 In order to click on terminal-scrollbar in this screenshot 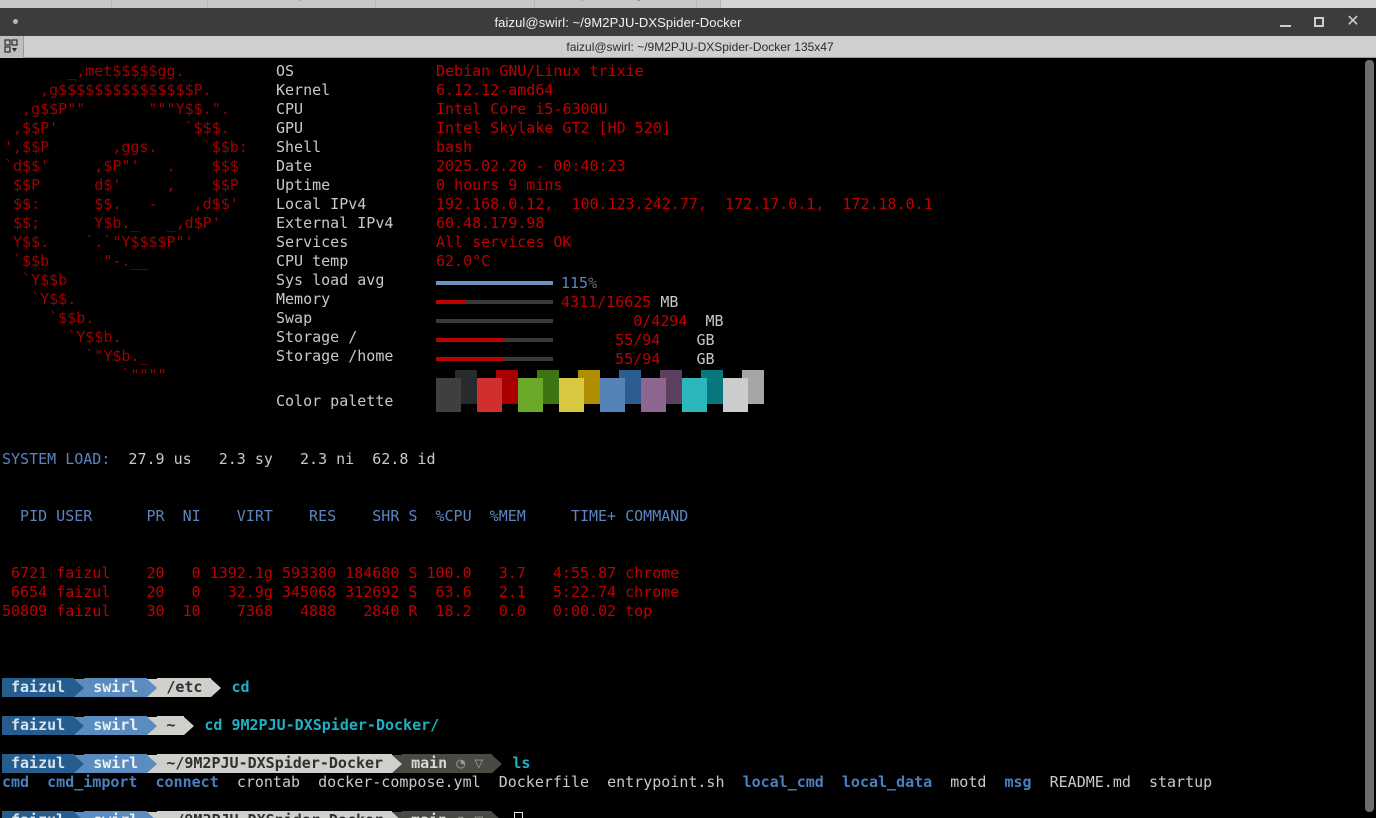, I will do `click(1369, 438)`.